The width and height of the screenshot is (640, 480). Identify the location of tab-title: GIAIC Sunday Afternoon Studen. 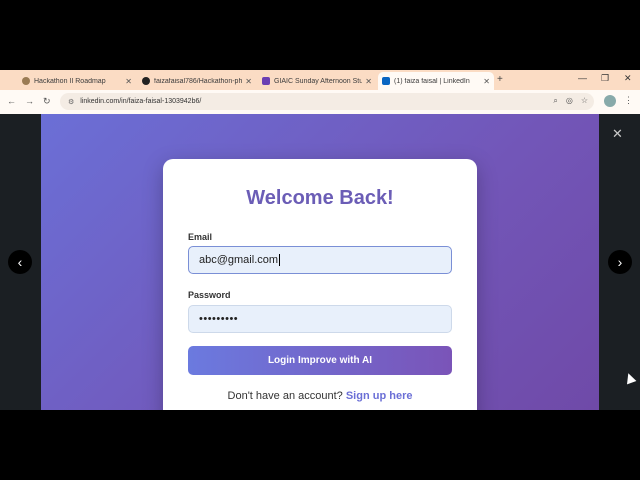
(318, 81).